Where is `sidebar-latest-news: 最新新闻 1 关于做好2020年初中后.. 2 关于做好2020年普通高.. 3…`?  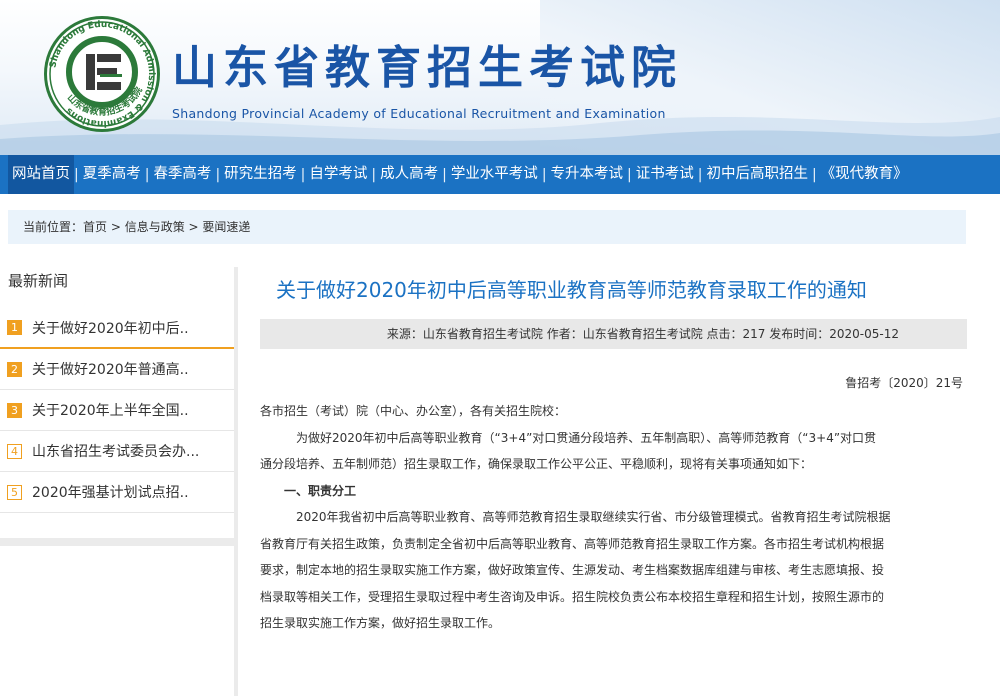
sidebar-latest-news: 最新新闻 1 关于做好2020年初中后.. 2 关于做好2020年普通高.. 3… is located at coordinates (119, 479).